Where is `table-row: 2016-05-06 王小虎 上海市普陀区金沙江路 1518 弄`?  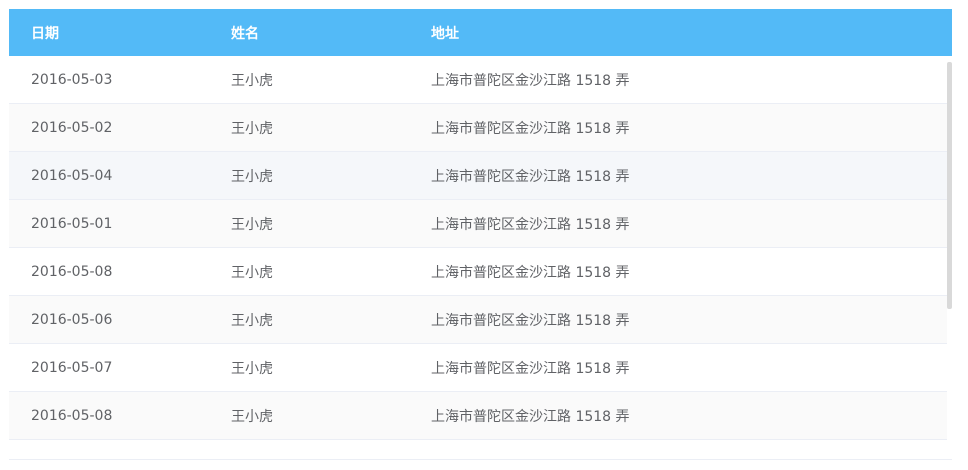 table-row: 2016-05-06 王小虎 上海市普陀区金沙江路 1518 弄 is located at coordinates (478, 320).